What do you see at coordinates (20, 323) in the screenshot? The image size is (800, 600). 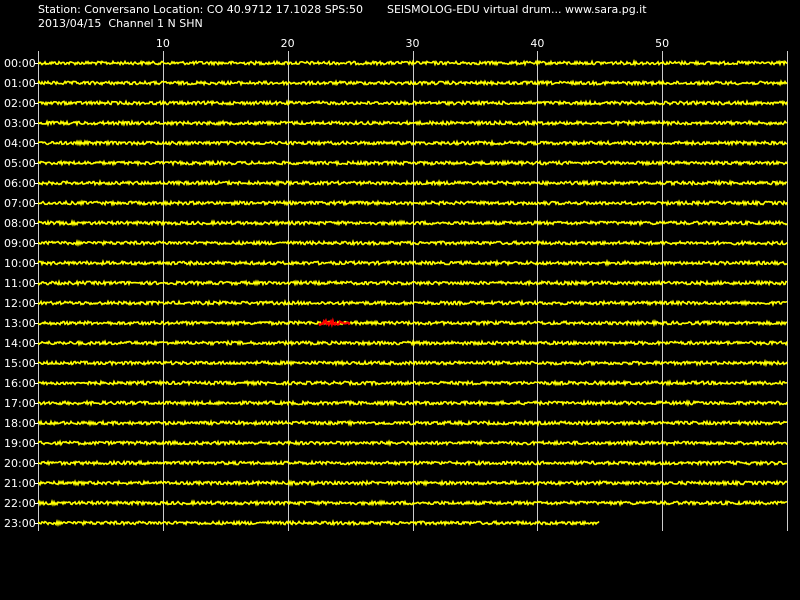 I see `row-time-label: 13:00` at bounding box center [20, 323].